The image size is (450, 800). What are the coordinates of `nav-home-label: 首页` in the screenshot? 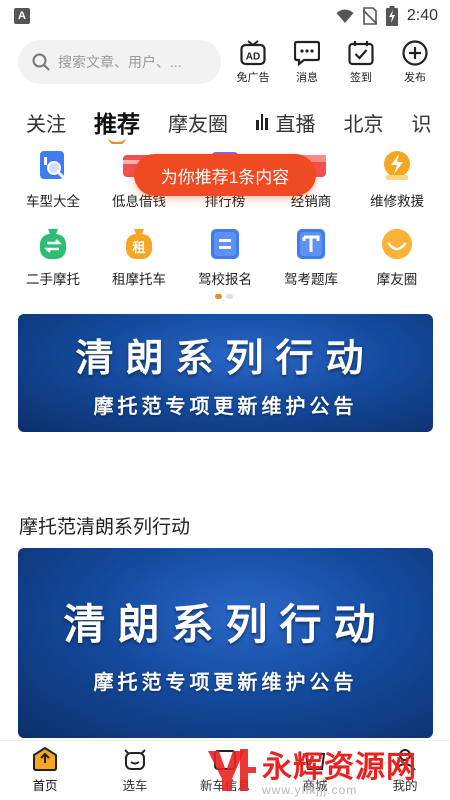 It's located at (45, 786).